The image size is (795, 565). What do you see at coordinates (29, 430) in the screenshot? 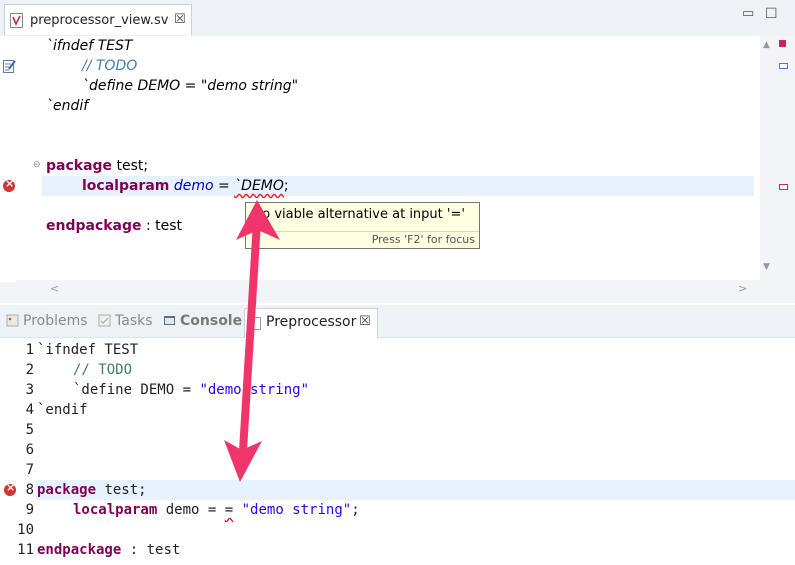
I see `line-number: 5` at bounding box center [29, 430].